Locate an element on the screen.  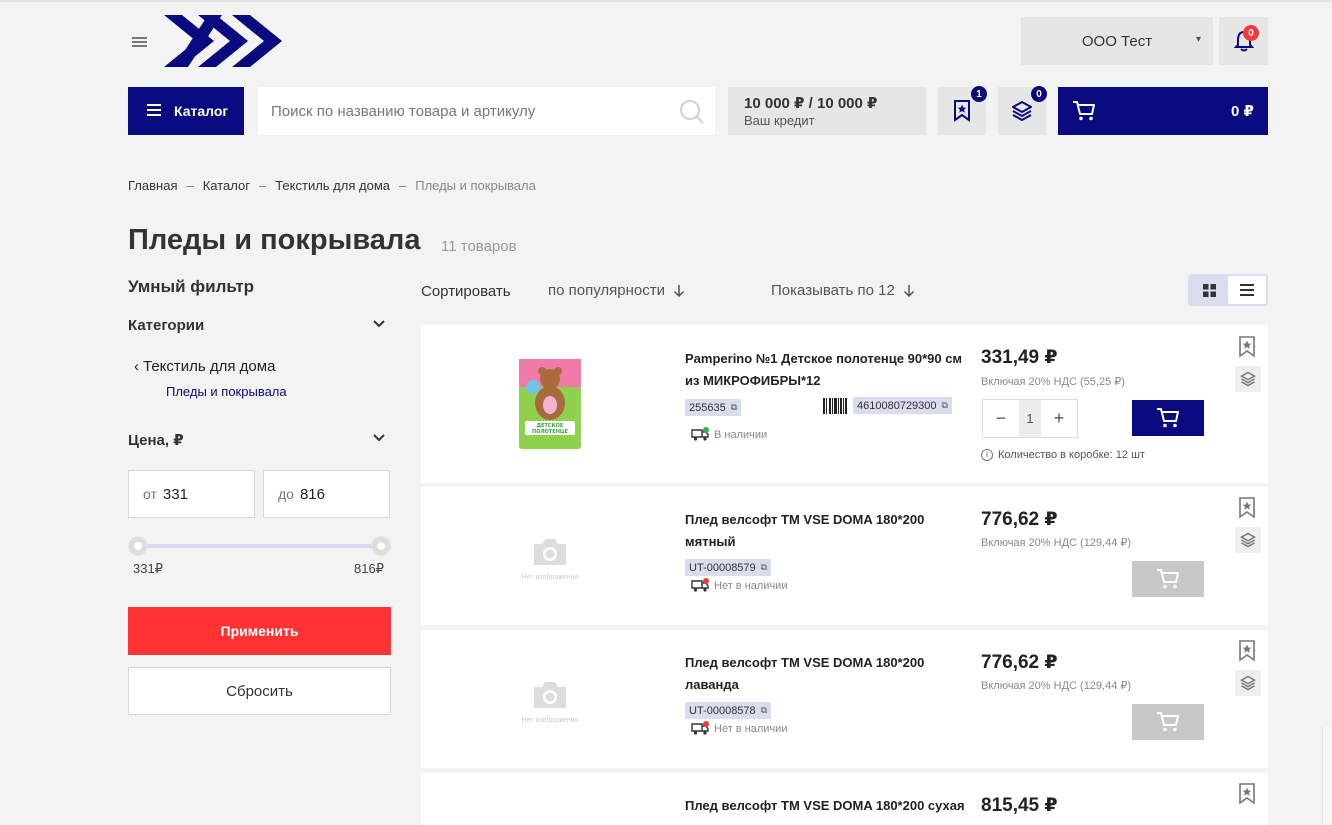
product-barcode-value: 4610080729300 ⧉ is located at coordinates (902, 405).